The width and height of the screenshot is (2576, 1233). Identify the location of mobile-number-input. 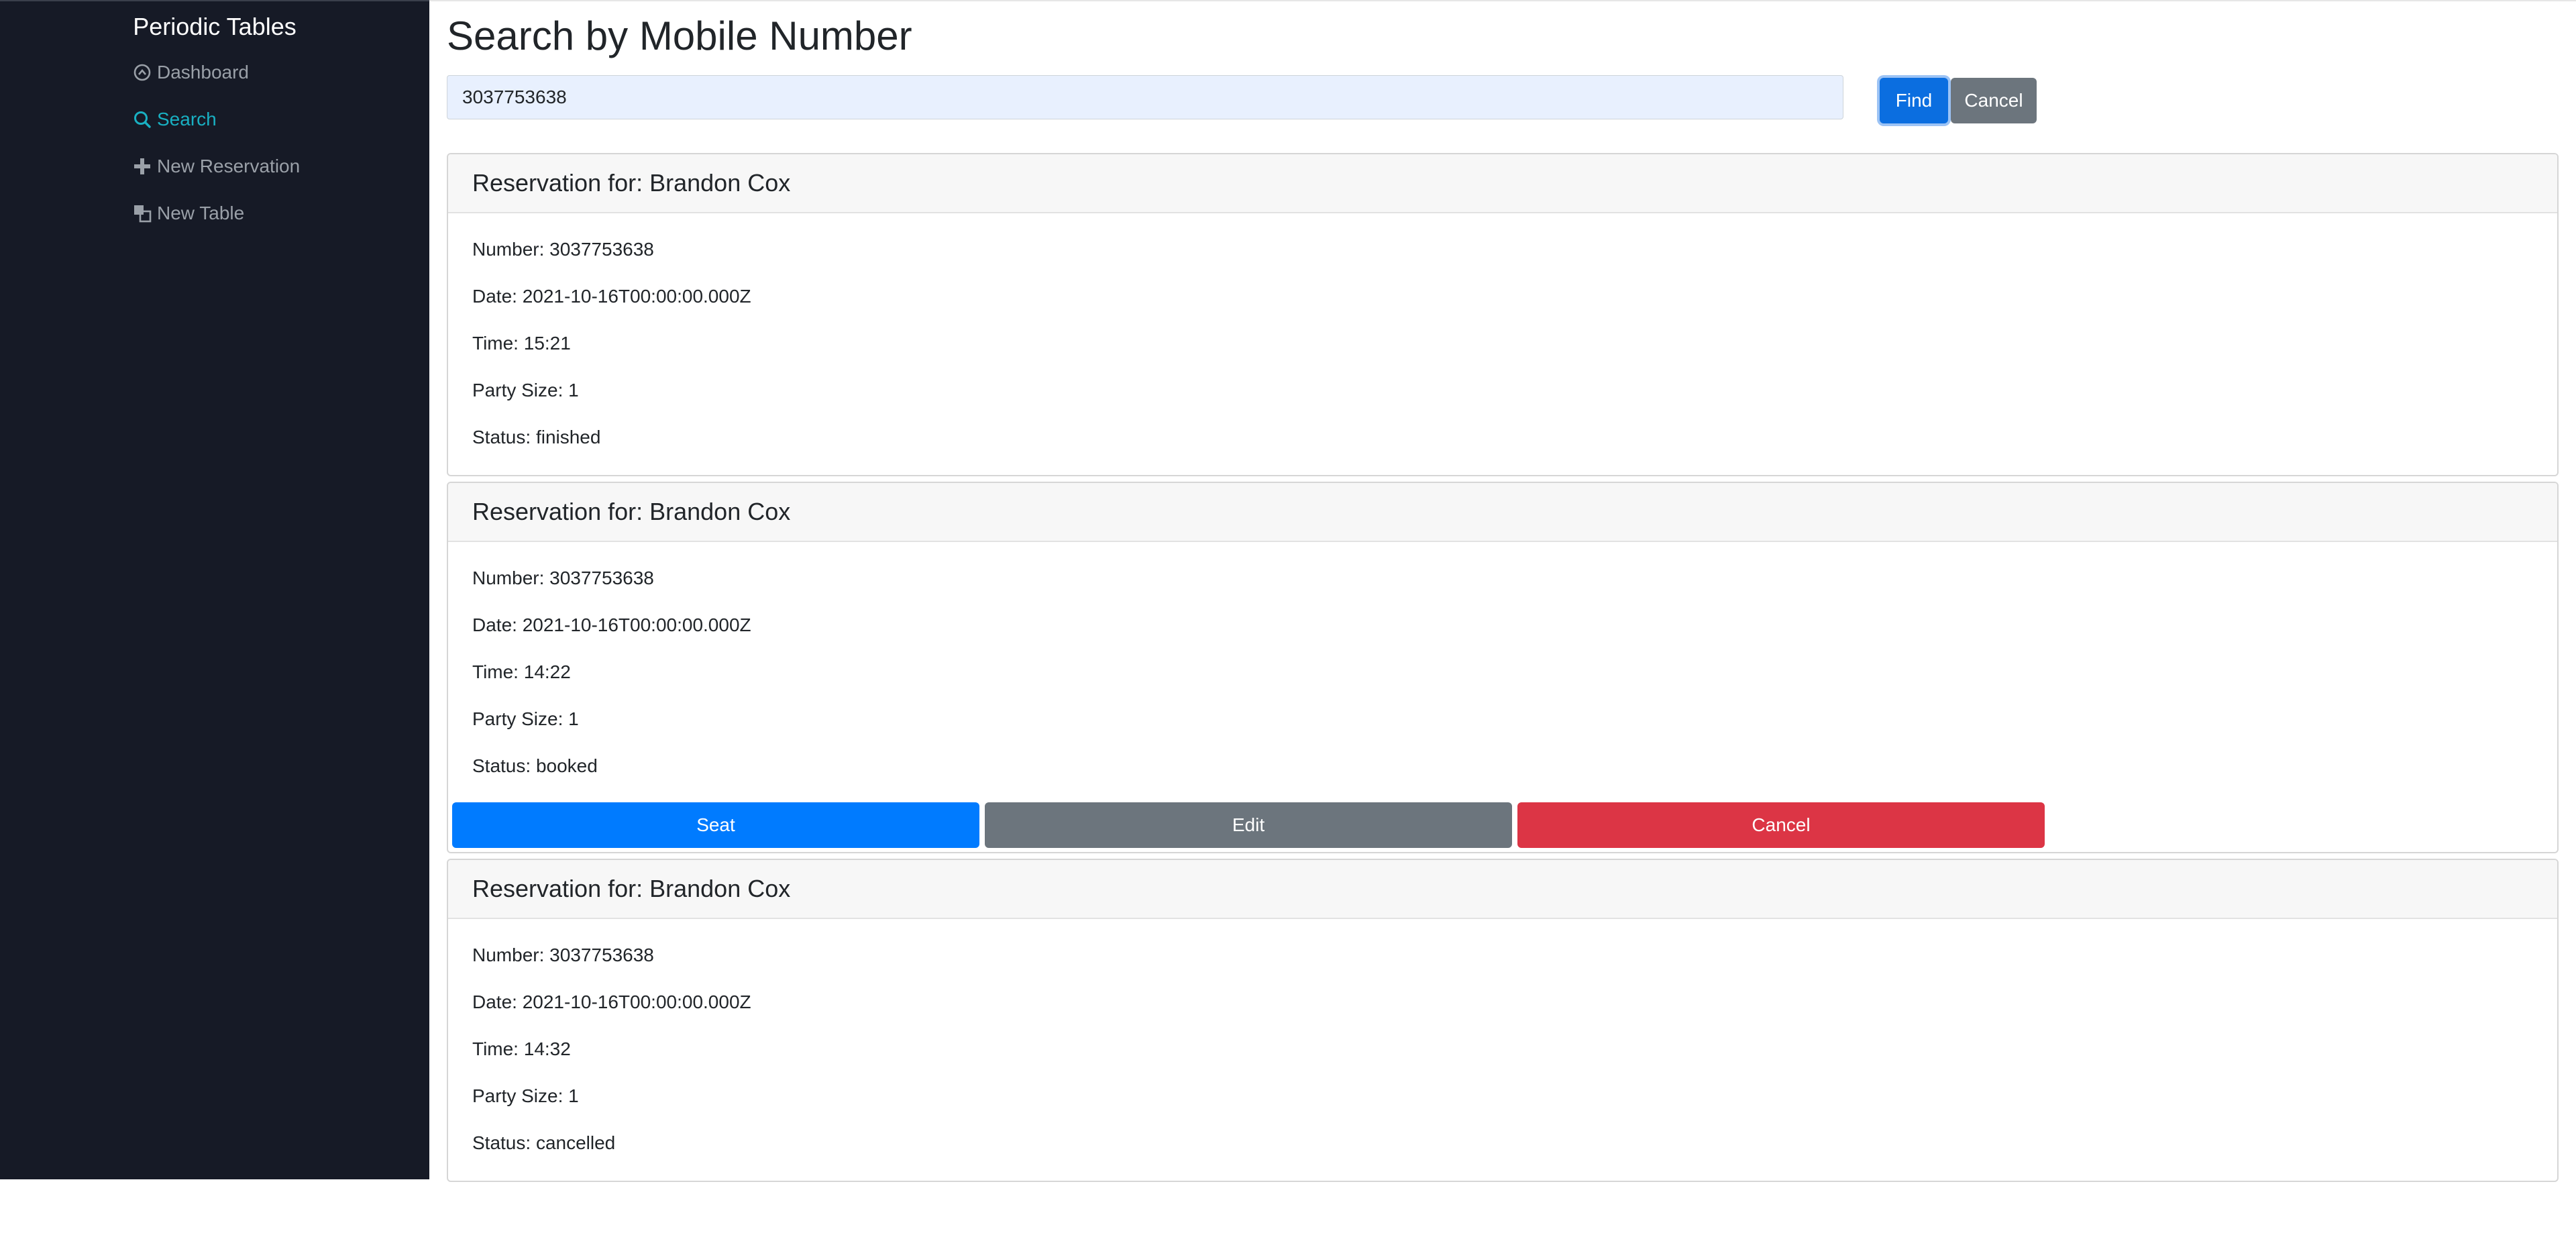
(1145, 97).